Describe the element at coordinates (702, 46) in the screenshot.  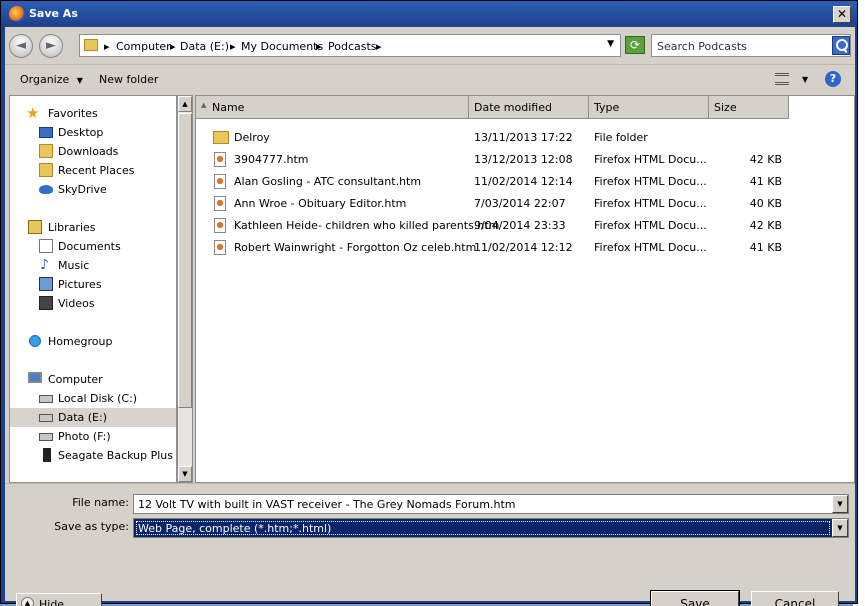
I see `search-placeholder: Search Podcasts` at that location.